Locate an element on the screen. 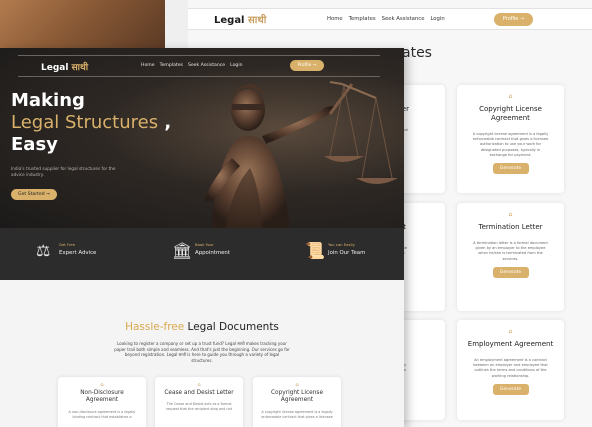 This screenshot has width=592, height=427. courthouse-icon: 🏛 is located at coordinates (182, 250).